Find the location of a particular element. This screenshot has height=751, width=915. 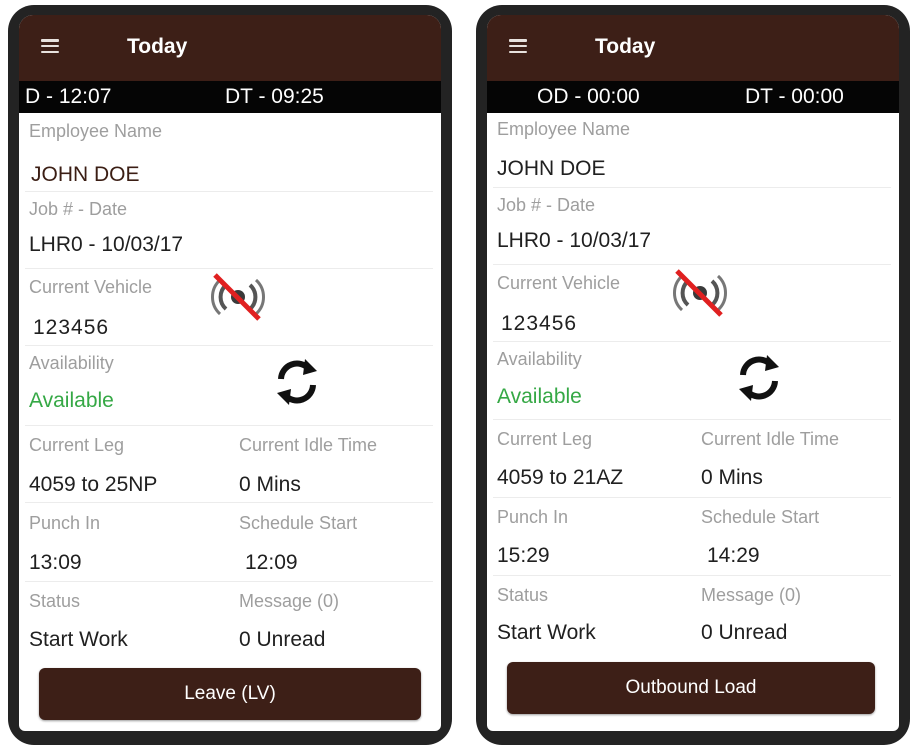

leave-button: Leave (LV) is located at coordinates (230, 694).